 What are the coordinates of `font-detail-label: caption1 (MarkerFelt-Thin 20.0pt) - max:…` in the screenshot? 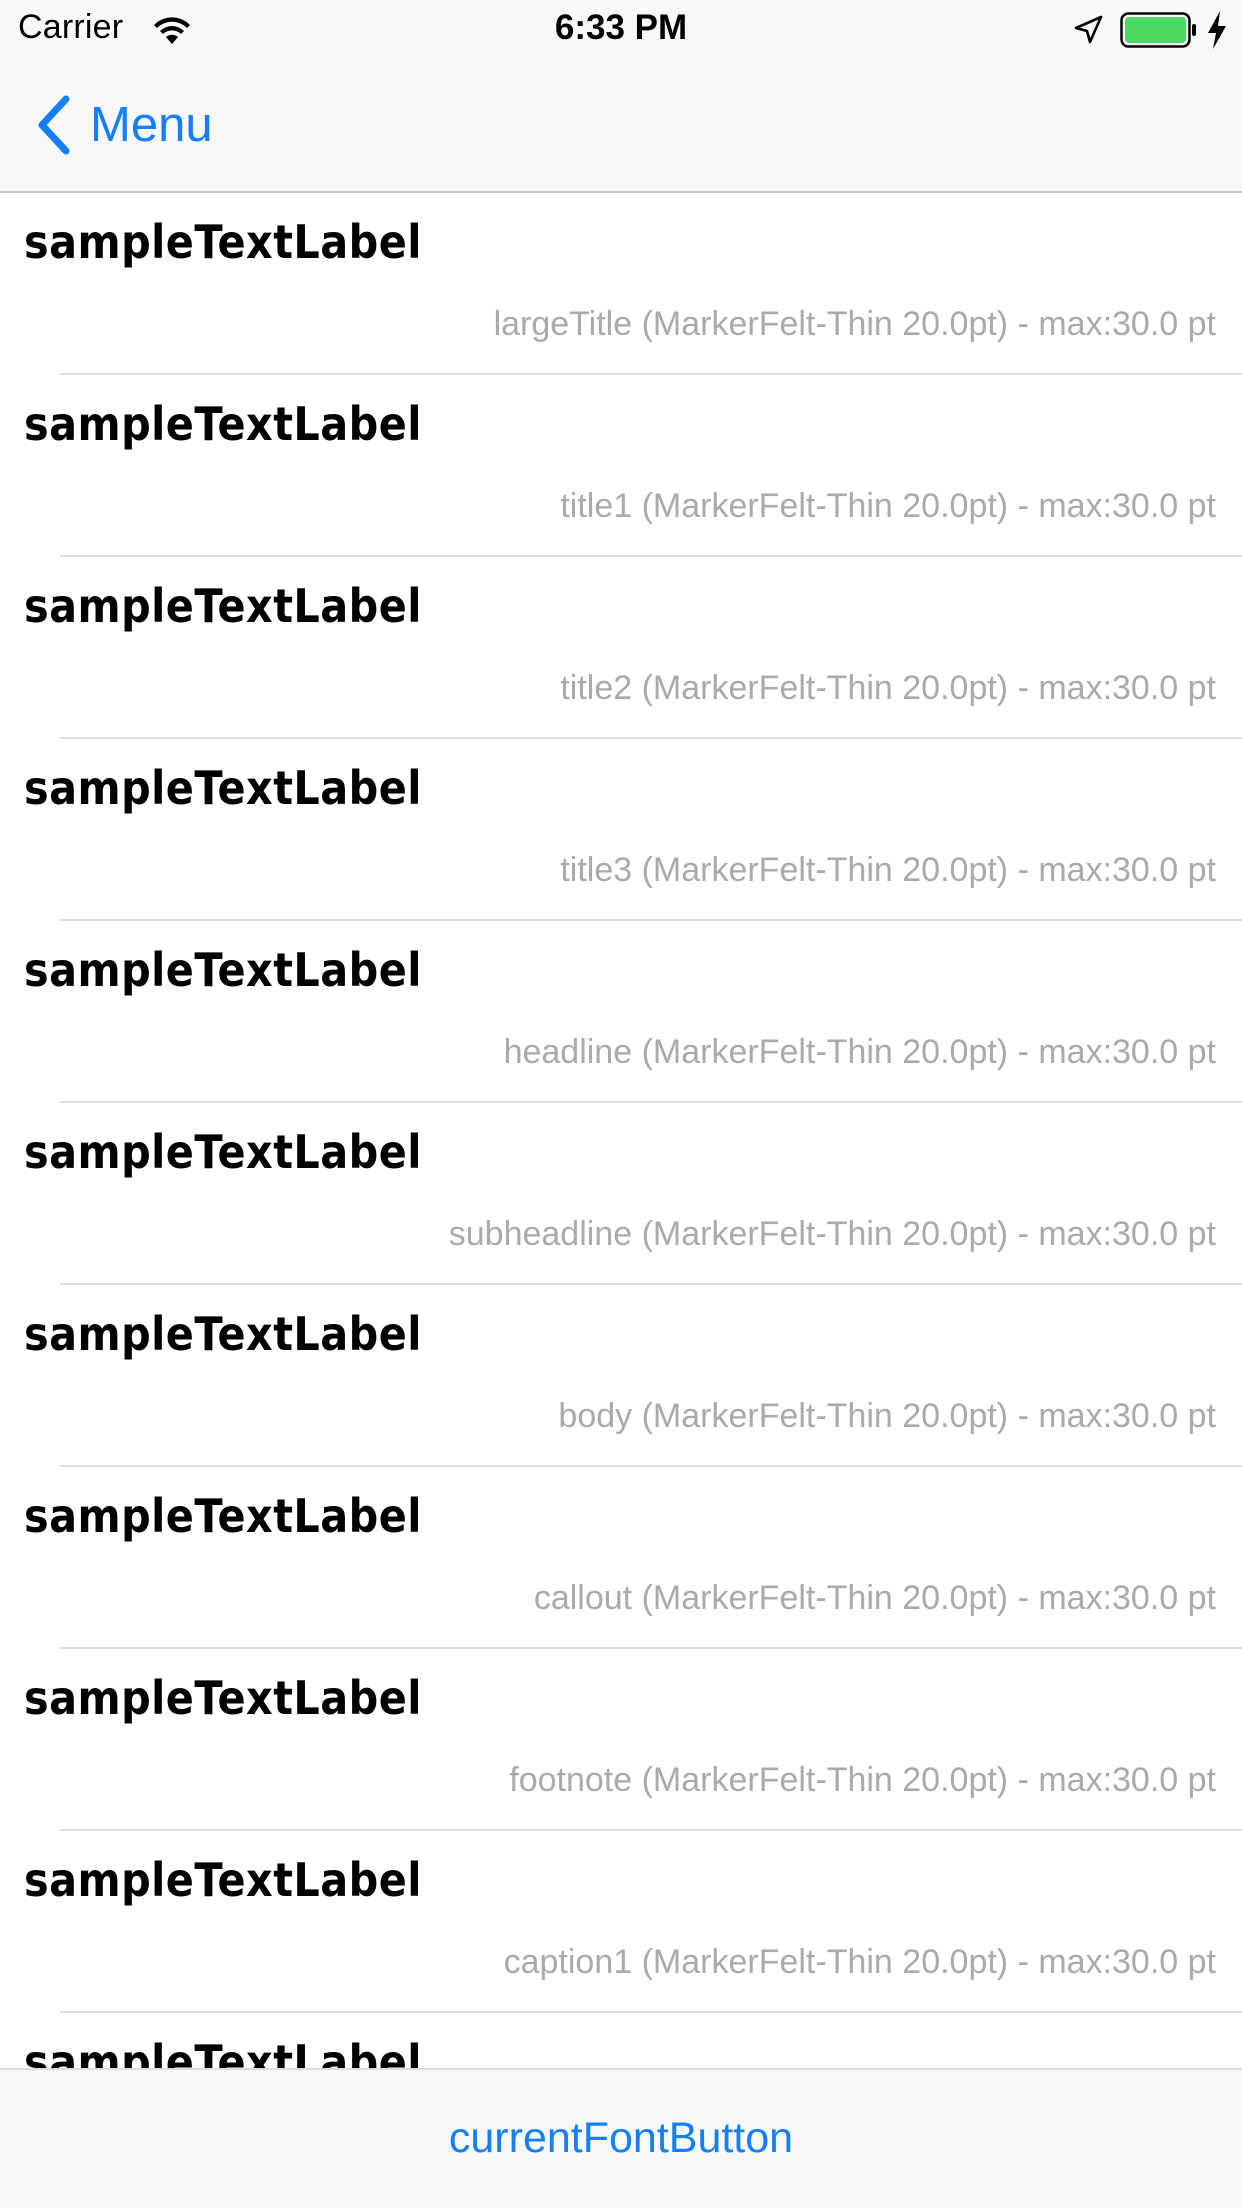 It's located at (859, 1962).